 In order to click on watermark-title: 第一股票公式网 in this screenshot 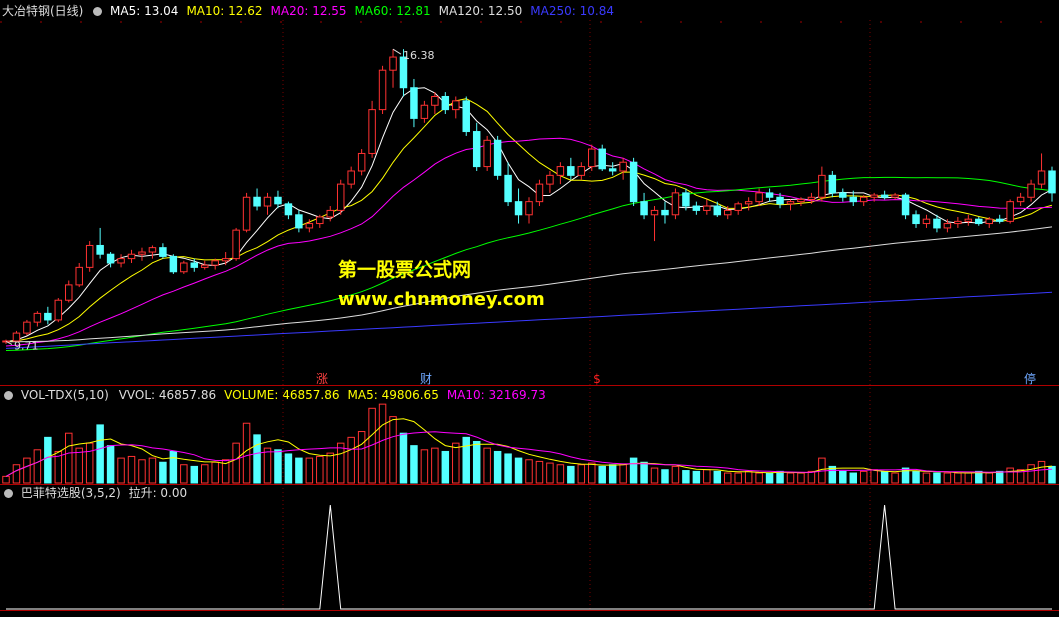, I will do `click(405, 270)`.